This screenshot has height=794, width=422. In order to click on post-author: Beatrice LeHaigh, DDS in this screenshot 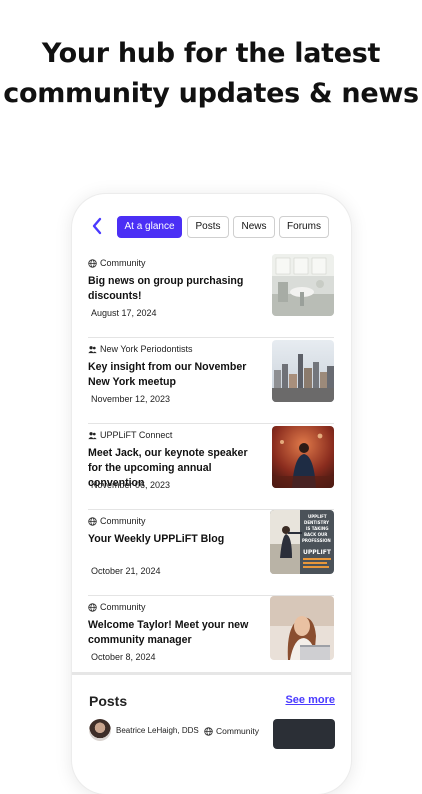, I will do `click(157, 730)`.